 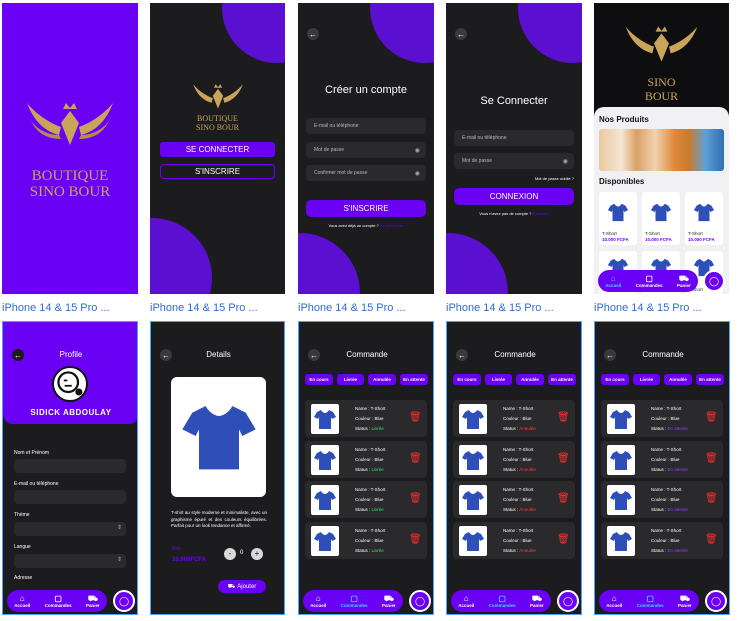 What do you see at coordinates (514, 196) in the screenshot?
I see `login-submit-button: CONNEXION` at bounding box center [514, 196].